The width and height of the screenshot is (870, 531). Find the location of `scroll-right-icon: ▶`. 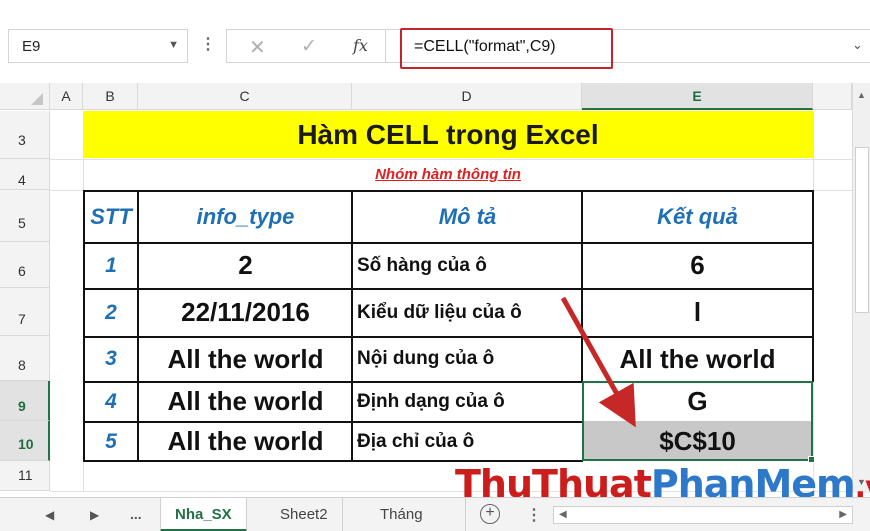

scroll-right-icon: ▶ is located at coordinates (843, 514).